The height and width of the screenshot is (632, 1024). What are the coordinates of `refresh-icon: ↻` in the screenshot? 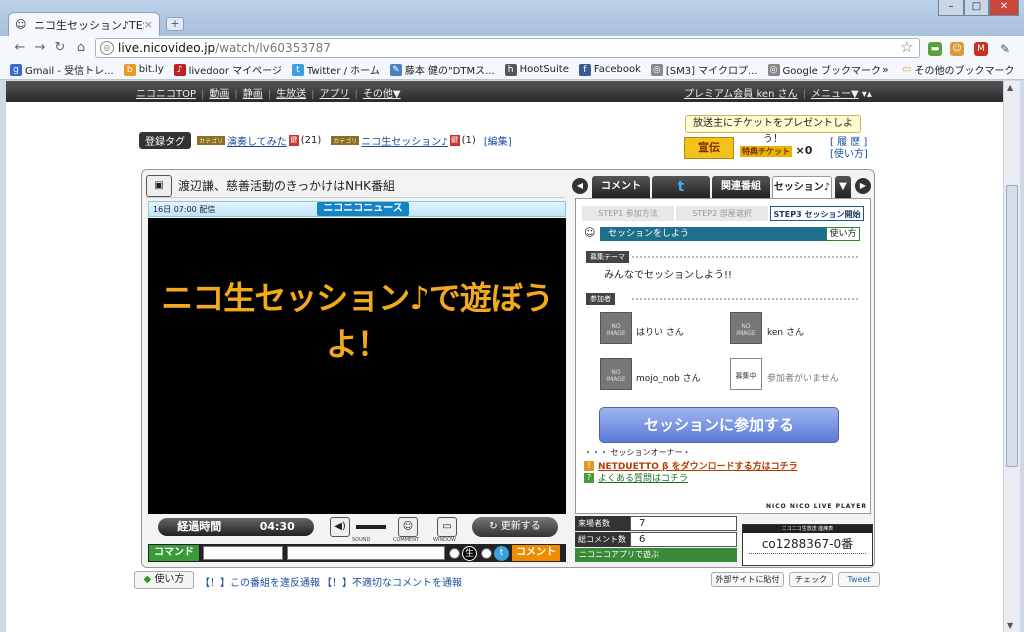 It's located at (495, 526).